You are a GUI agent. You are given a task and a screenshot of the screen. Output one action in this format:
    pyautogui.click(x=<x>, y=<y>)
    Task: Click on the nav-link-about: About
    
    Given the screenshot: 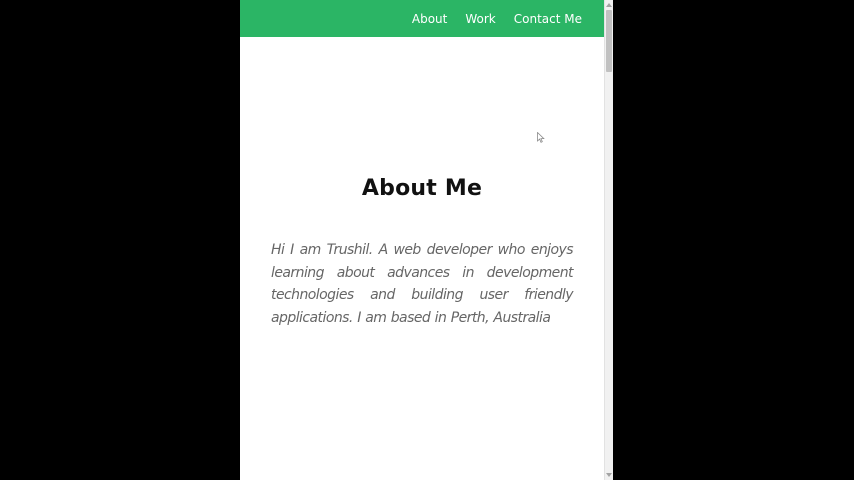 What is the action you would take?
    pyautogui.click(x=429, y=19)
    